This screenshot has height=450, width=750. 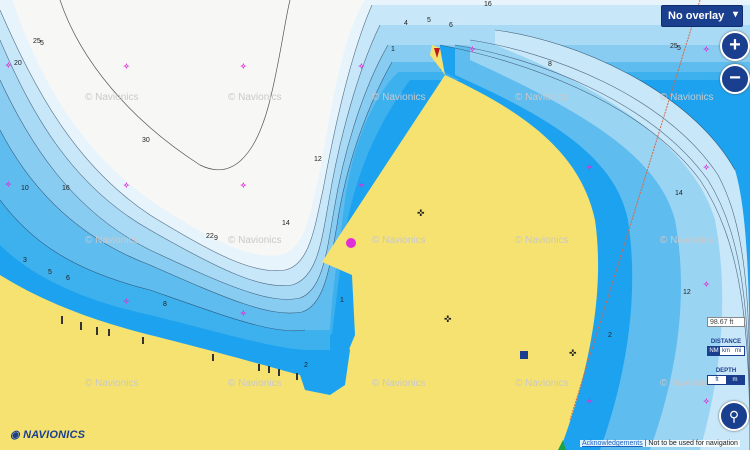 I want to click on scale-bar: 98.67 ft, so click(x=726, y=322).